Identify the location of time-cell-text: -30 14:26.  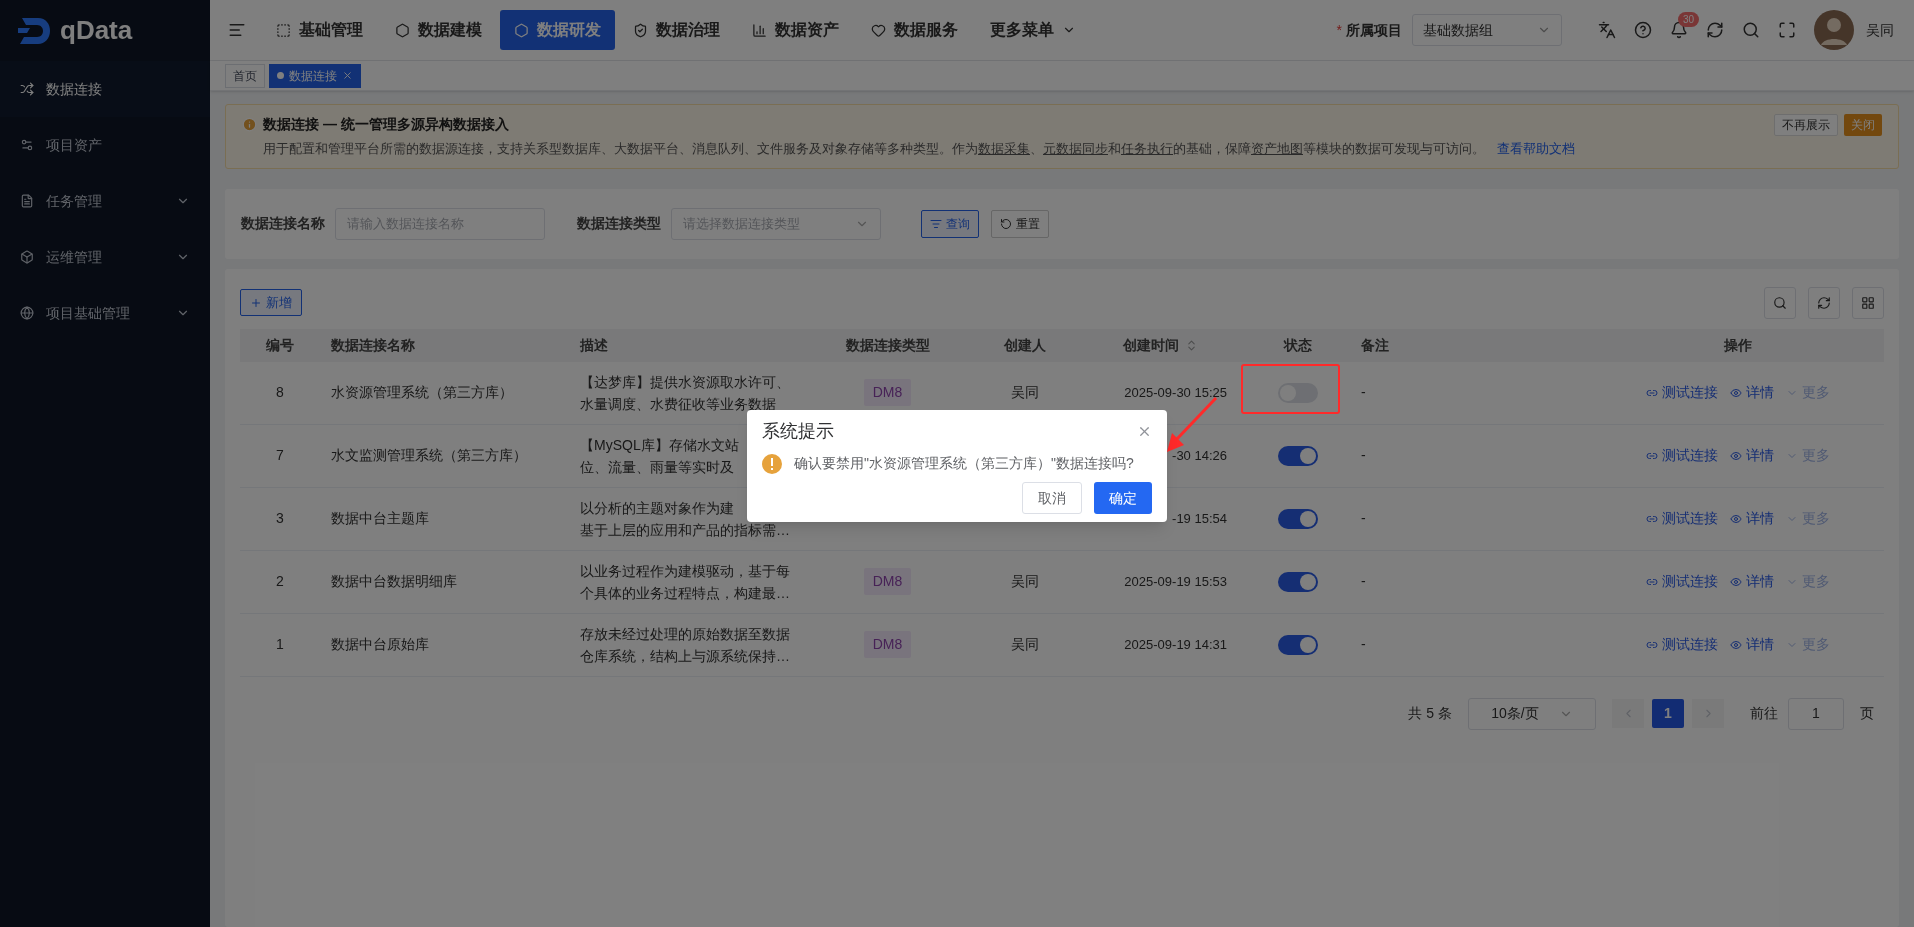
(1199, 455).